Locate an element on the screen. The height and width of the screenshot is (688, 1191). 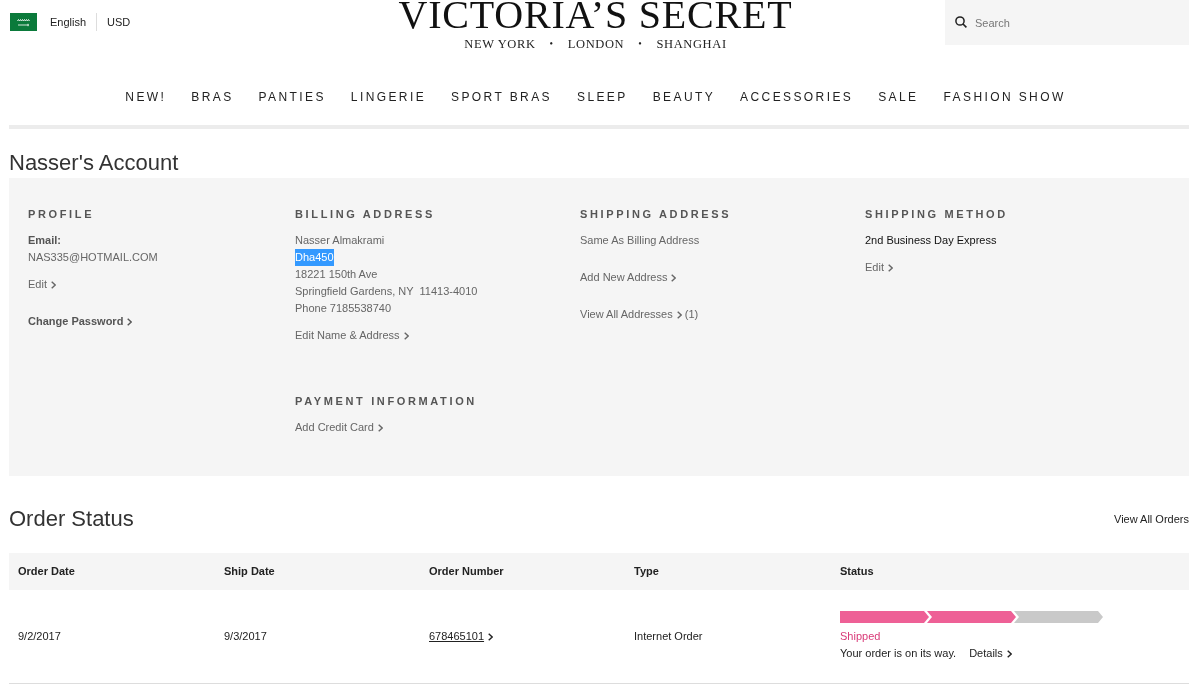
tagline-city: NEW YORK is located at coordinates (500, 44).